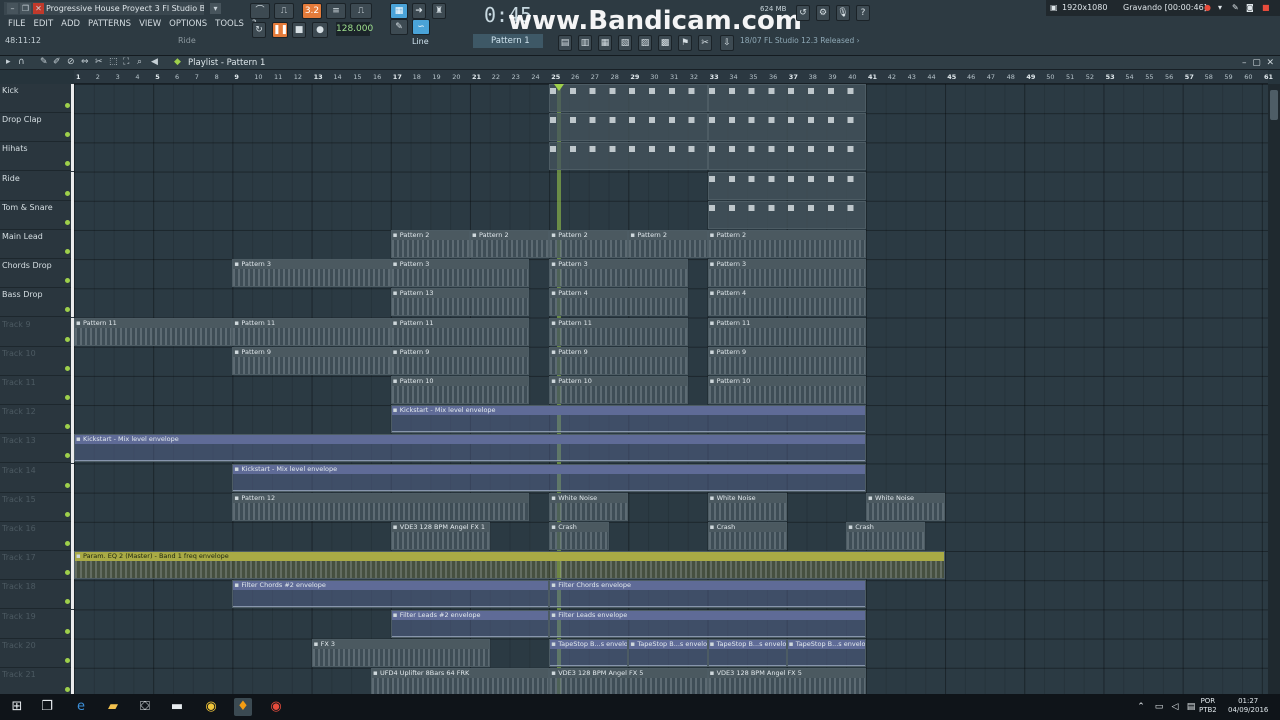 The height and width of the screenshot is (720, 1280). I want to click on pencil-icon: ✎, so click(44, 62).